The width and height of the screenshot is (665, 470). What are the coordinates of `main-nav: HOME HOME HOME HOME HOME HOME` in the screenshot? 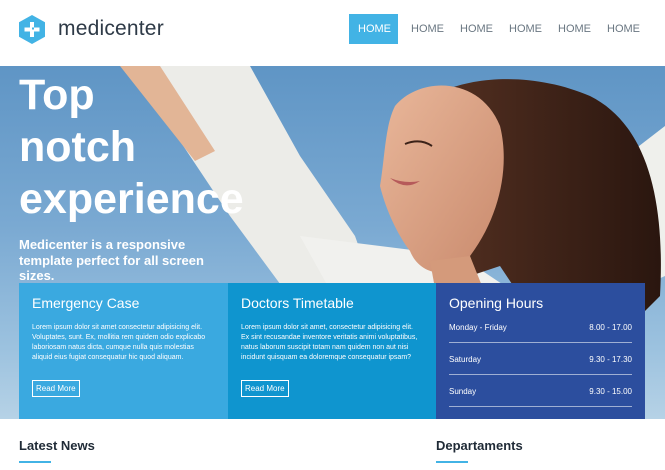 It's located at (496, 29).